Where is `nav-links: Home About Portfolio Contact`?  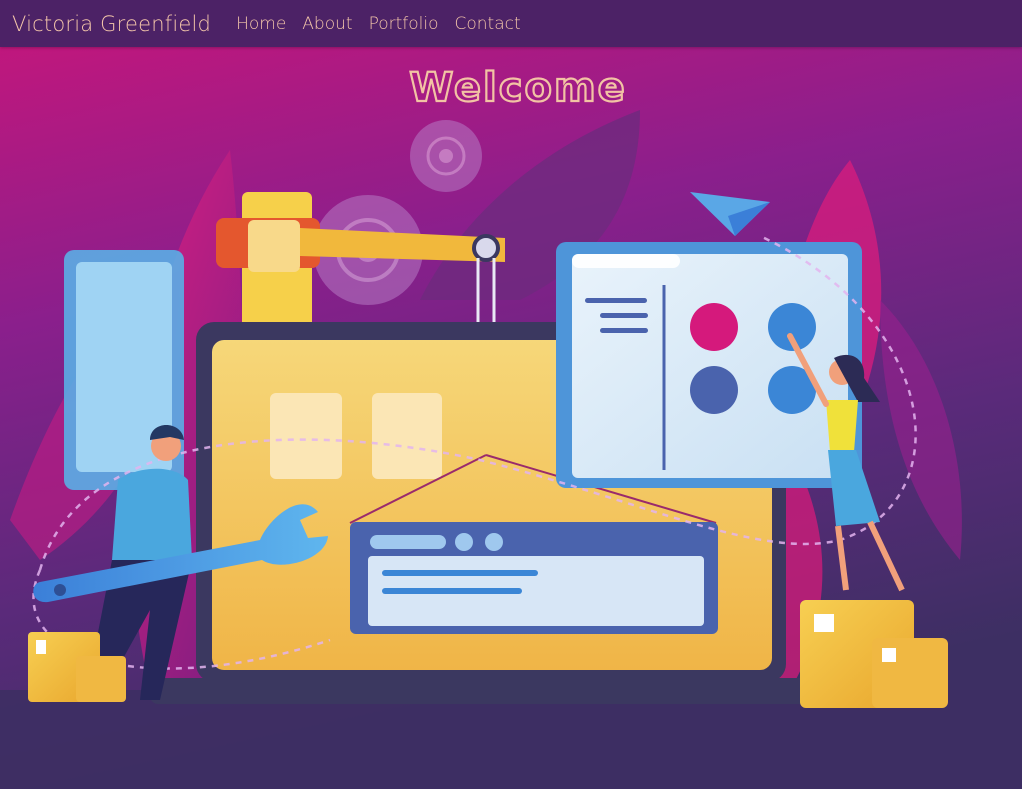 nav-links: Home About Portfolio Contact is located at coordinates (386, 24).